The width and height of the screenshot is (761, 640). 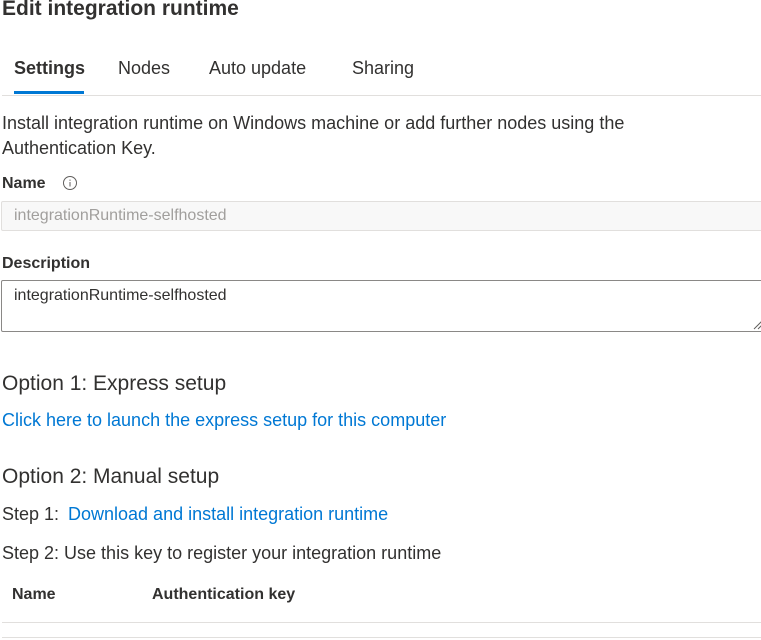 What do you see at coordinates (381, 216) in the screenshot?
I see `name-input: integrationRuntime-selfhosted` at bounding box center [381, 216].